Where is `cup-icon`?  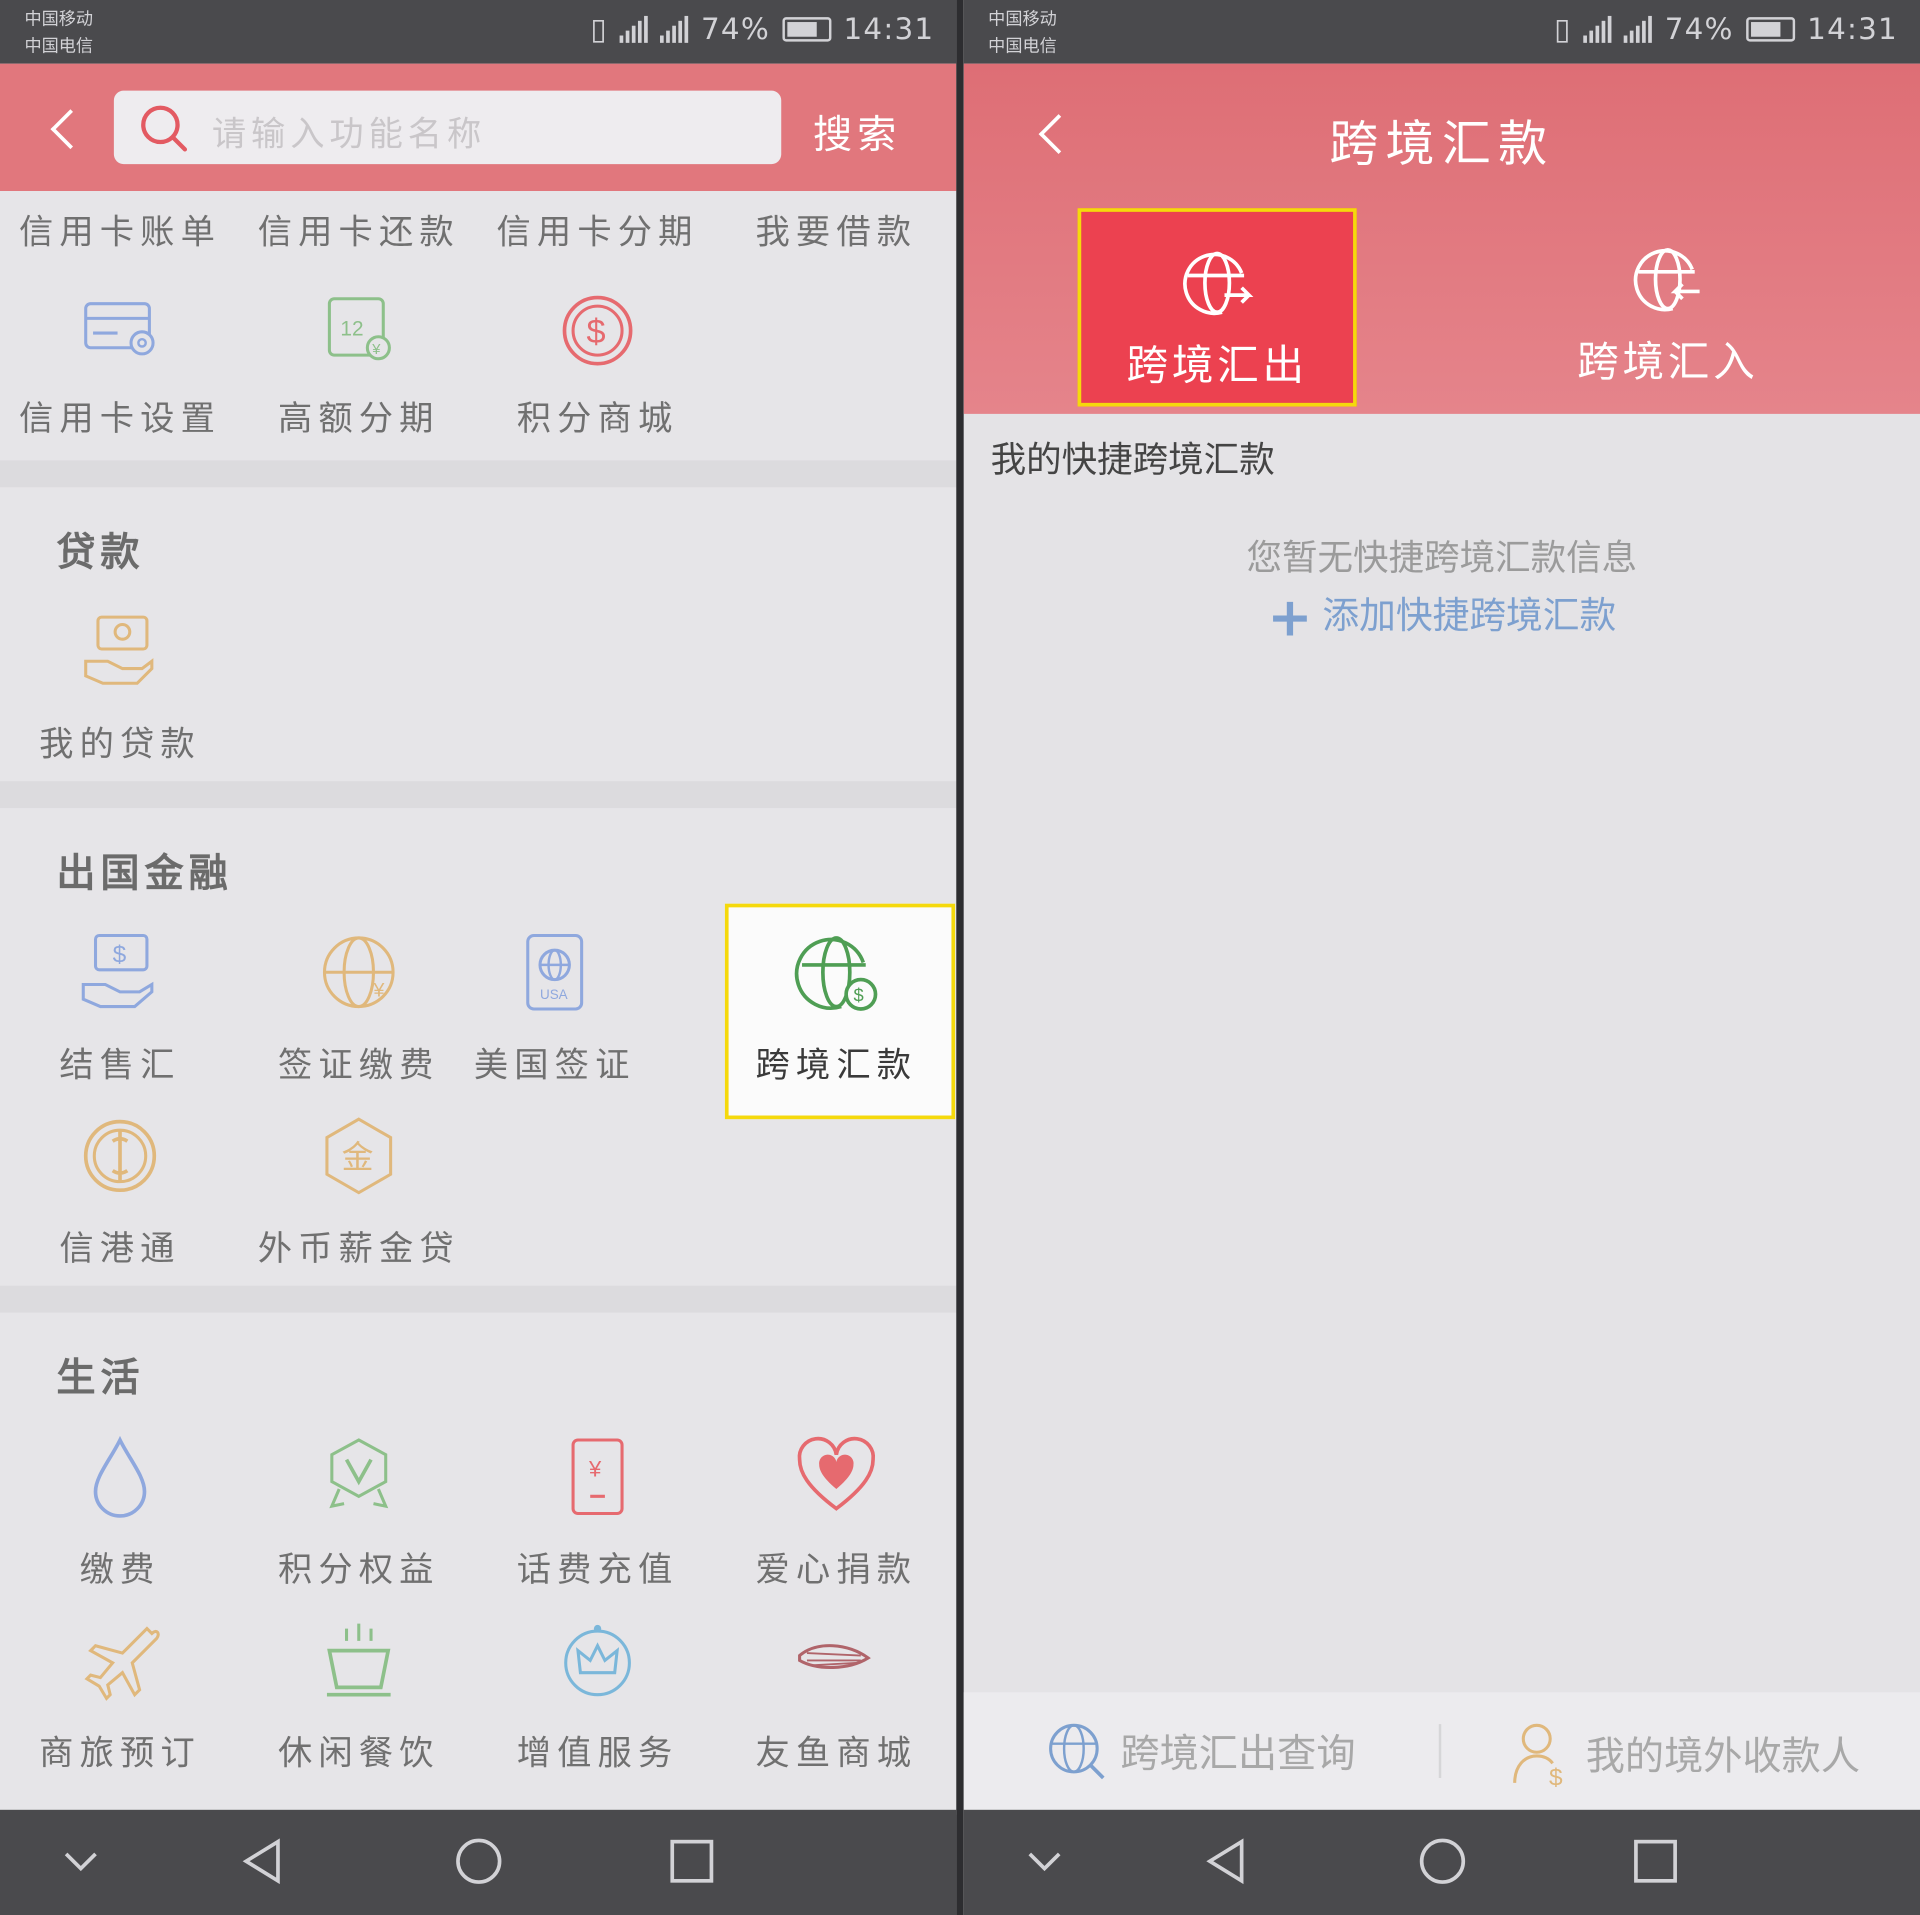
cup-icon is located at coordinates (358, 1660).